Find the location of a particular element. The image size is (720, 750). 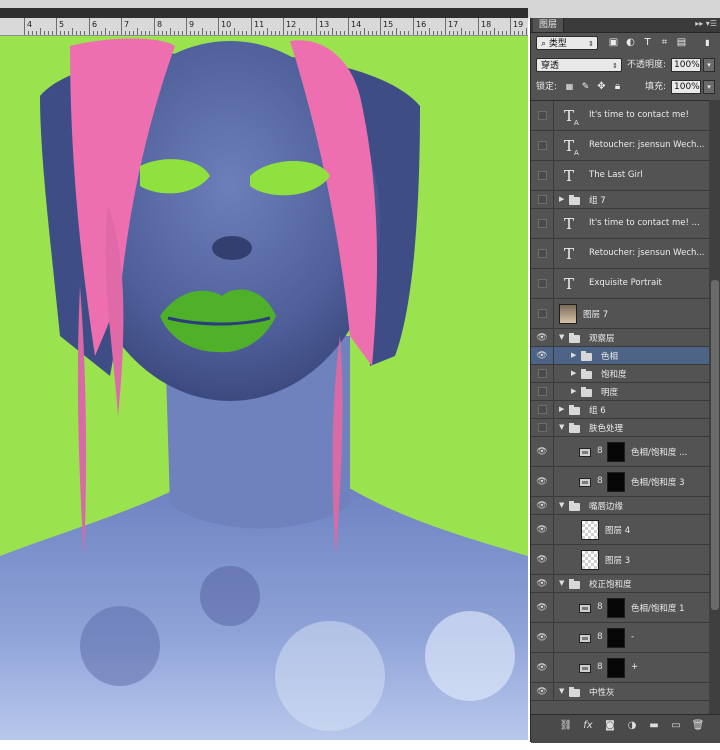

layer-group-row: ▶ 组 6 is located at coordinates (620, 410).